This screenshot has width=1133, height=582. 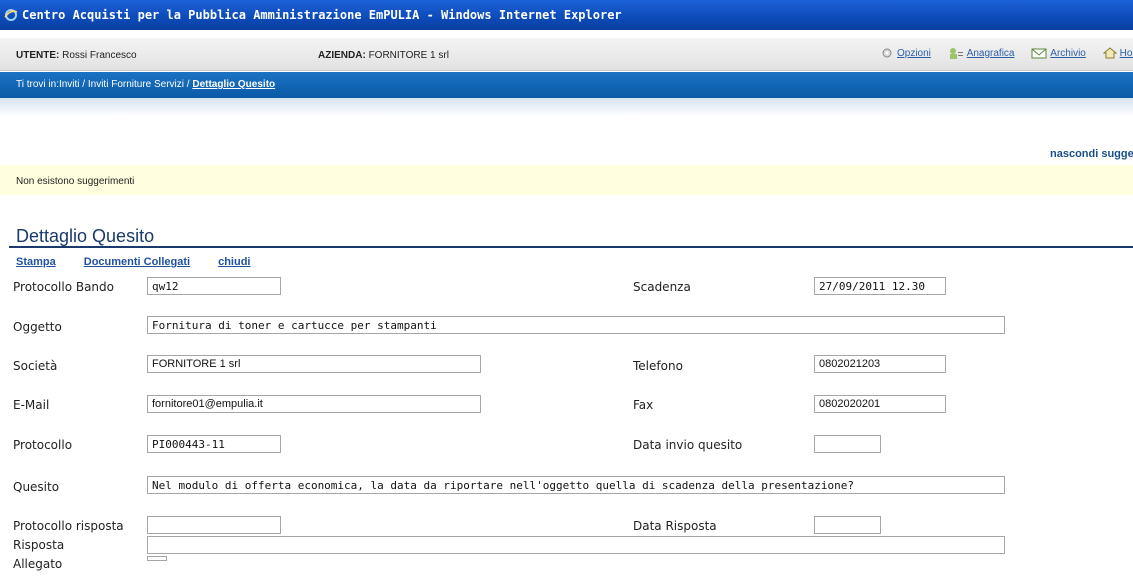 I want to click on protocollo-bando-label: Protocollo Bando, so click(x=63, y=287).